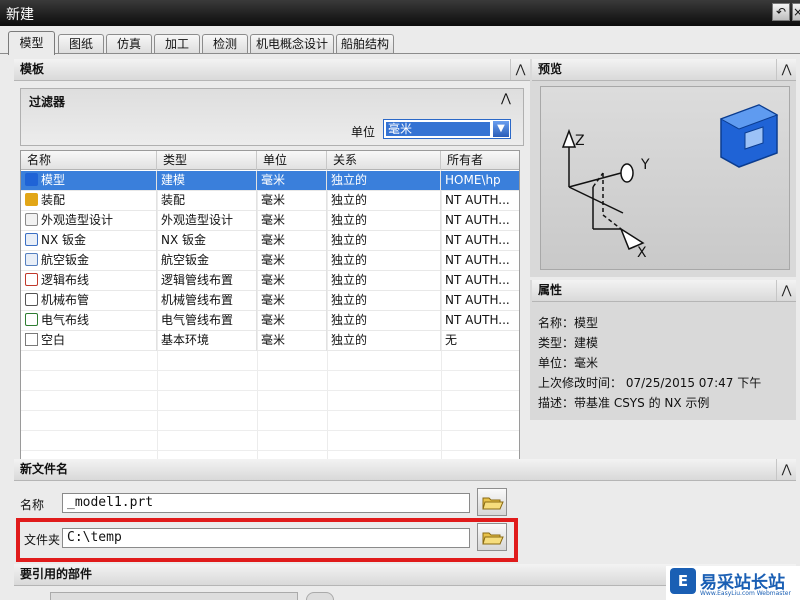 Image resolution: width=800 pixels, height=600 pixels. What do you see at coordinates (670, 182) in the screenshot?
I see `csys-preview-graphic: Z Y X` at bounding box center [670, 182].